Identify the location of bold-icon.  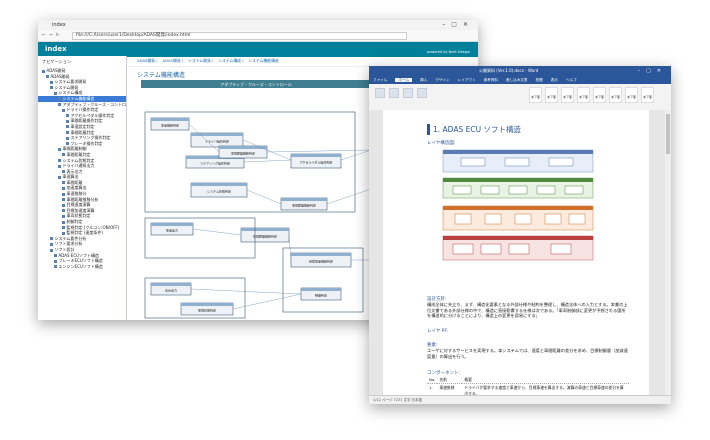
(394, 93).